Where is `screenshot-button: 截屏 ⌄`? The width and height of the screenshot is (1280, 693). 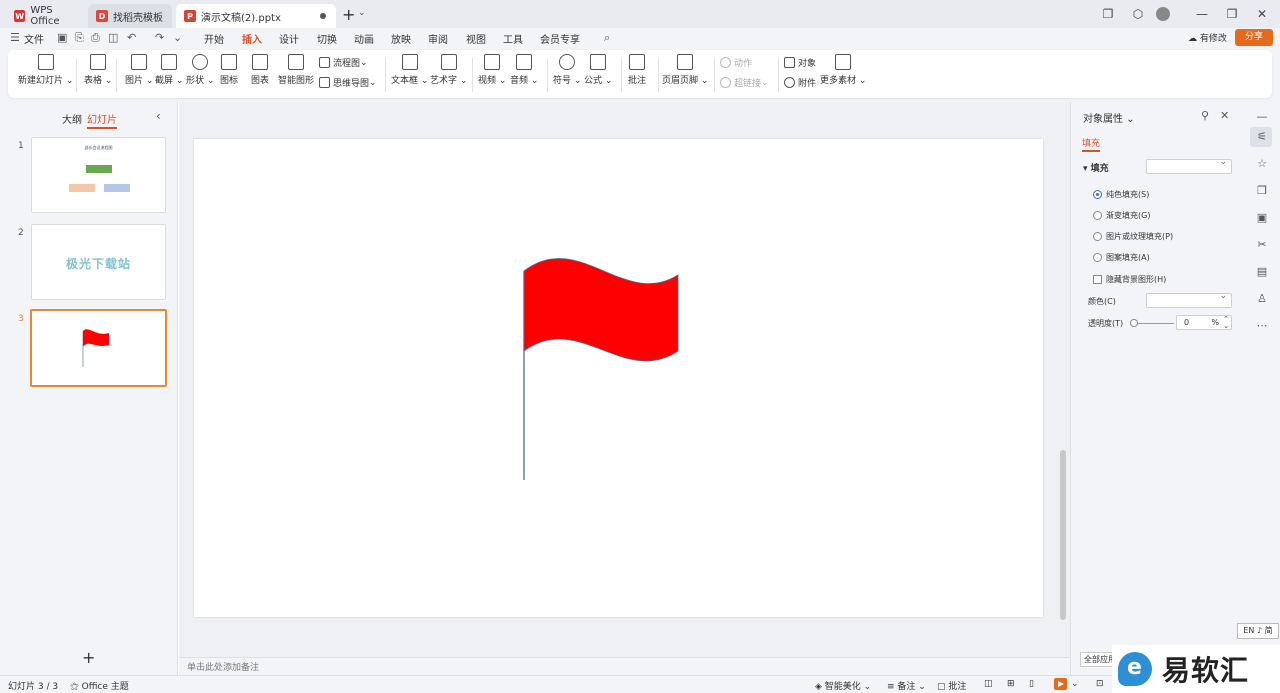
screenshot-button: 截屏 ⌄ is located at coordinates (169, 70).